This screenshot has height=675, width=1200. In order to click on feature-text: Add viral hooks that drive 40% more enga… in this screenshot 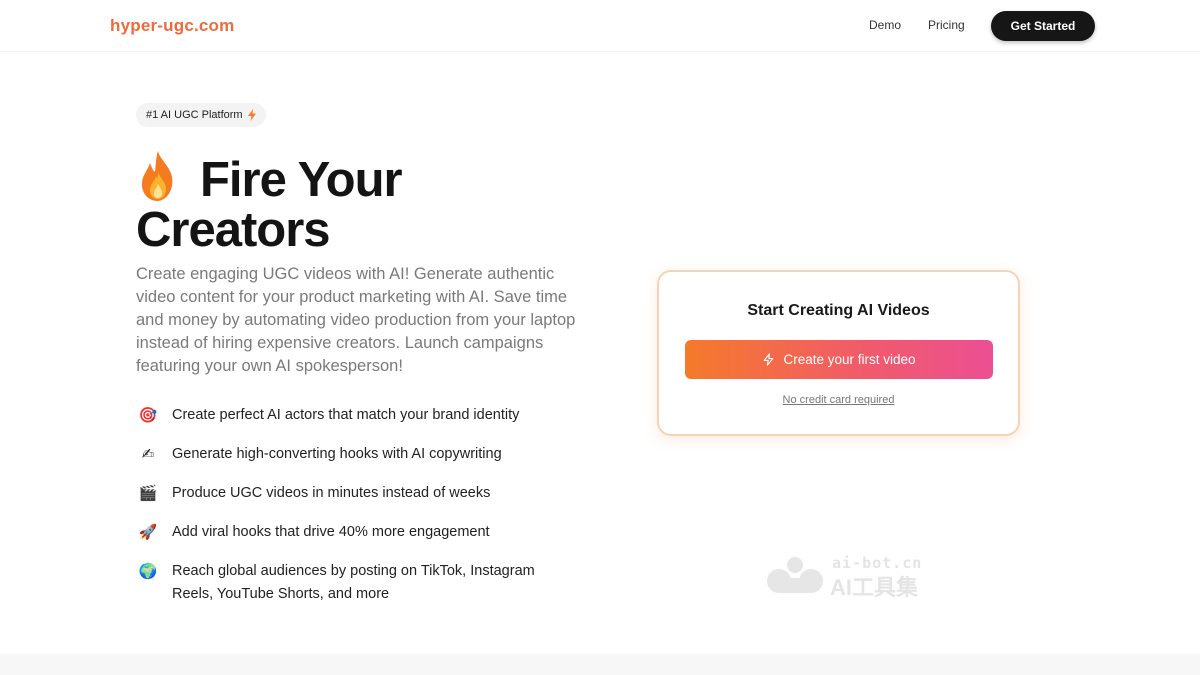, I will do `click(331, 532)`.